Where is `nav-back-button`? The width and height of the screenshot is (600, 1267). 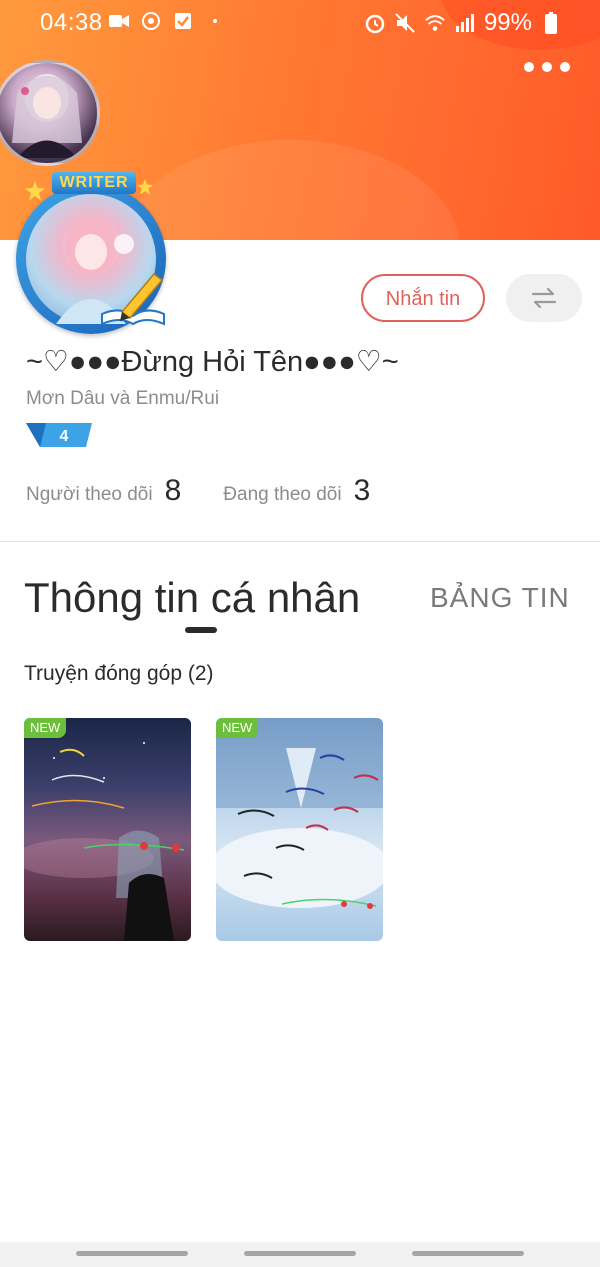 nav-back-button is located at coordinates (468, 1253).